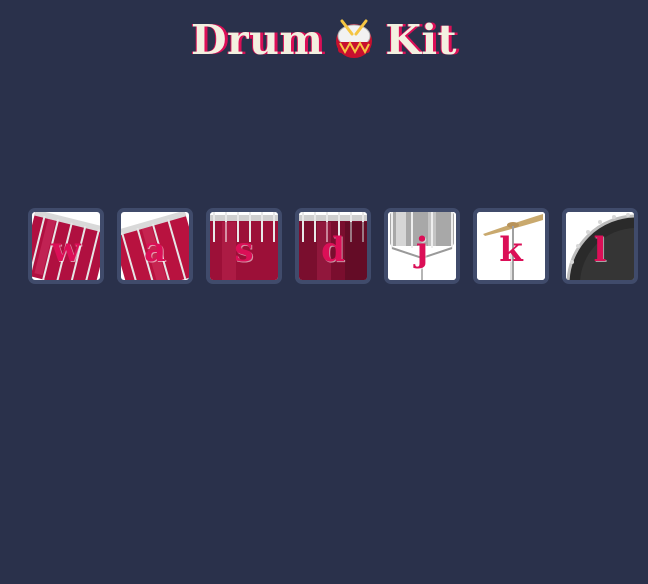 The width and height of the screenshot is (648, 584). Describe the element at coordinates (421, 40) in the screenshot. I see `title-right: Kit` at that location.